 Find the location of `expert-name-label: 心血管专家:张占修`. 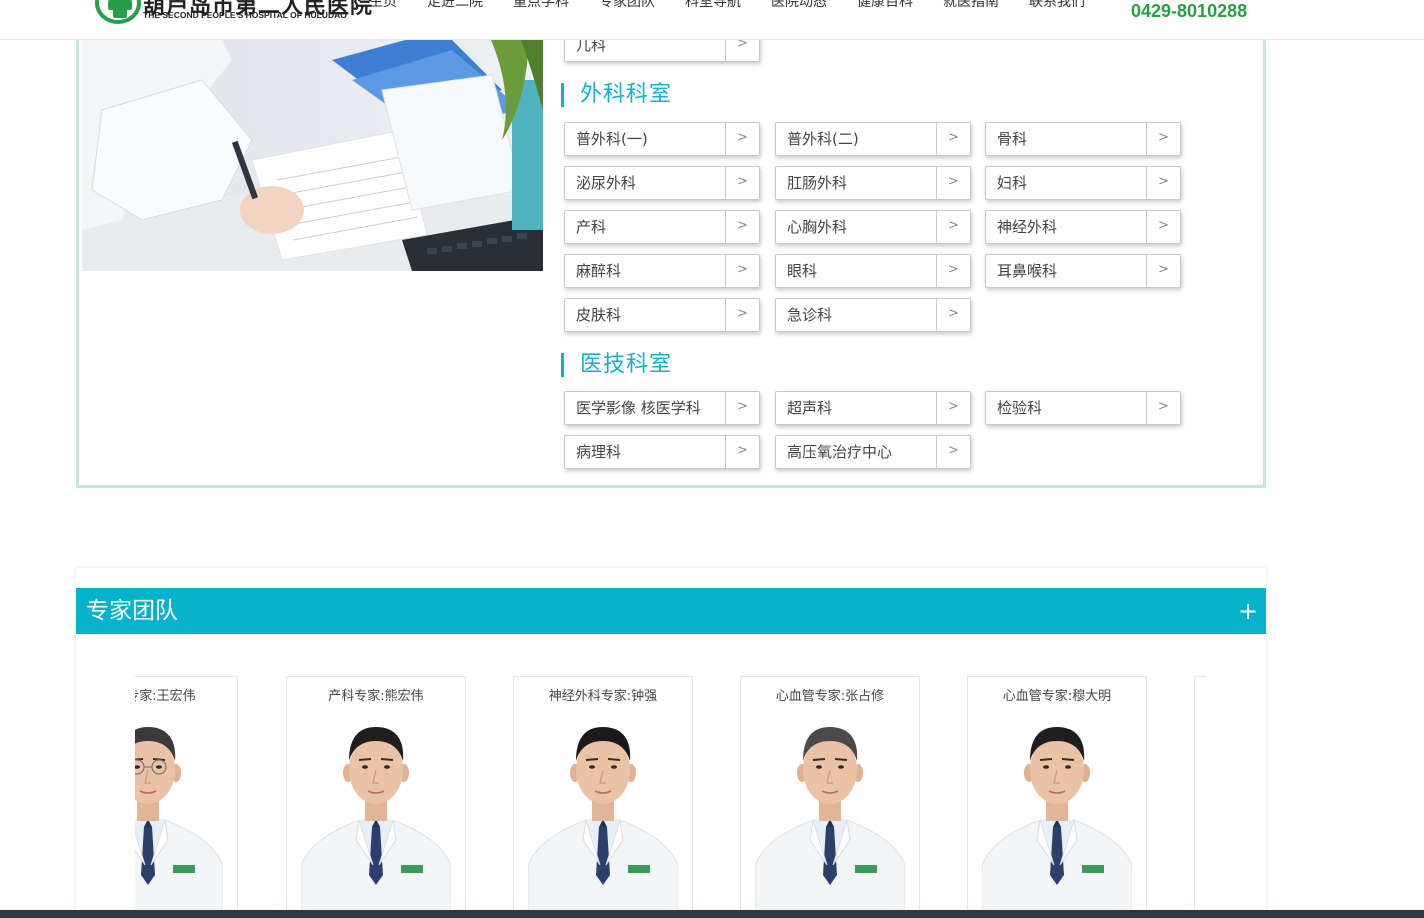

expert-name-label: 心血管专家:张占修 is located at coordinates (830, 696).